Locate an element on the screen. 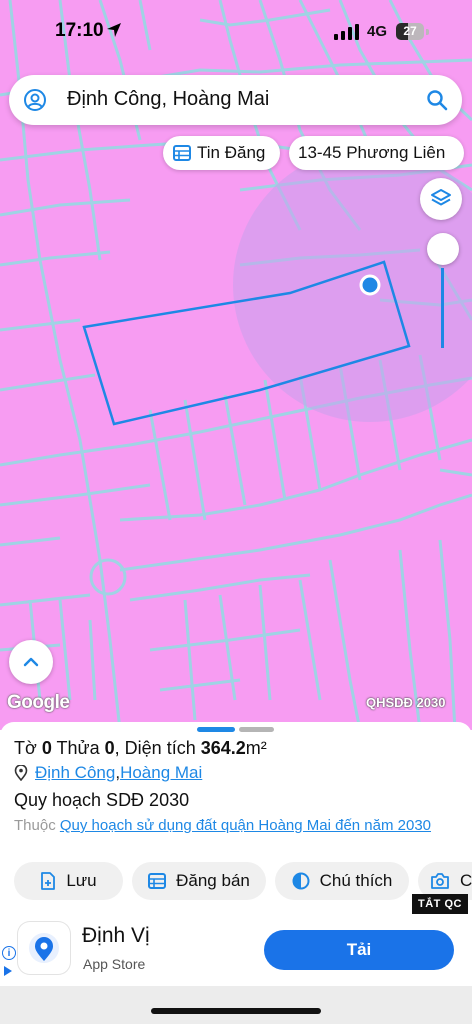 Image resolution: width=472 pixels, height=1024 pixels. district-link: Hoàng Mai is located at coordinates (161, 773).